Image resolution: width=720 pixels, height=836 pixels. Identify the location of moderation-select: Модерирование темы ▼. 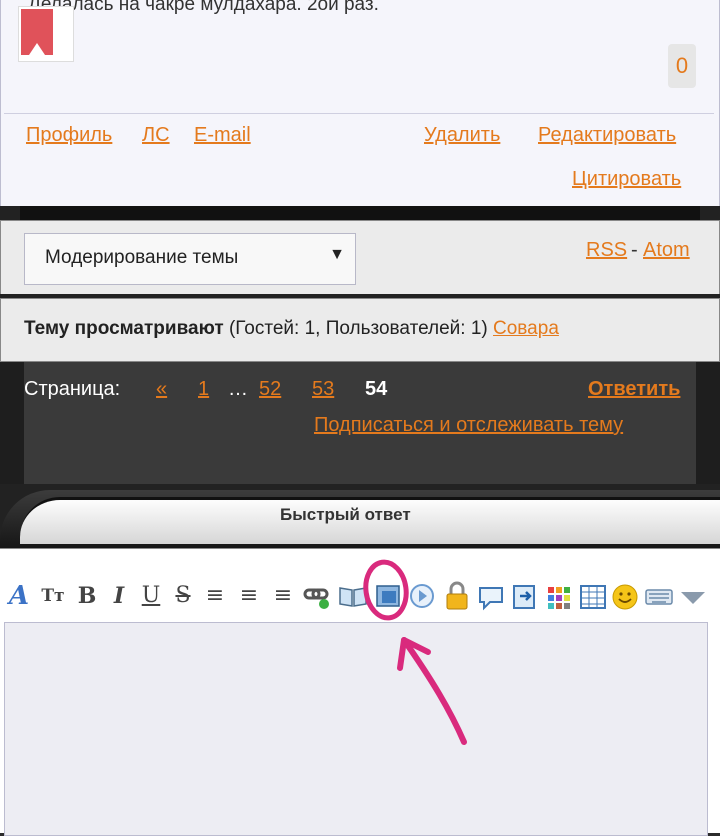
(190, 259).